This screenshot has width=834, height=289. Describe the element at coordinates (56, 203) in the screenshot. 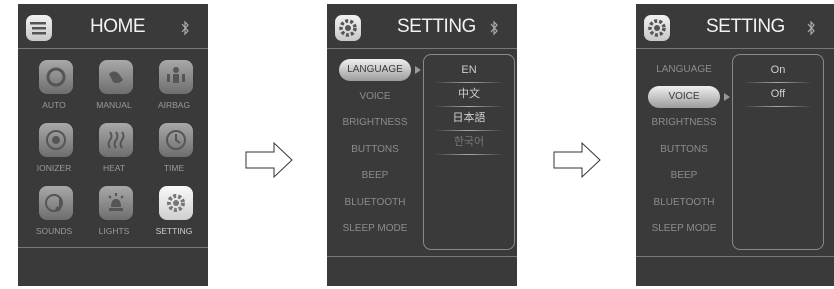

I see `music-icon` at that location.